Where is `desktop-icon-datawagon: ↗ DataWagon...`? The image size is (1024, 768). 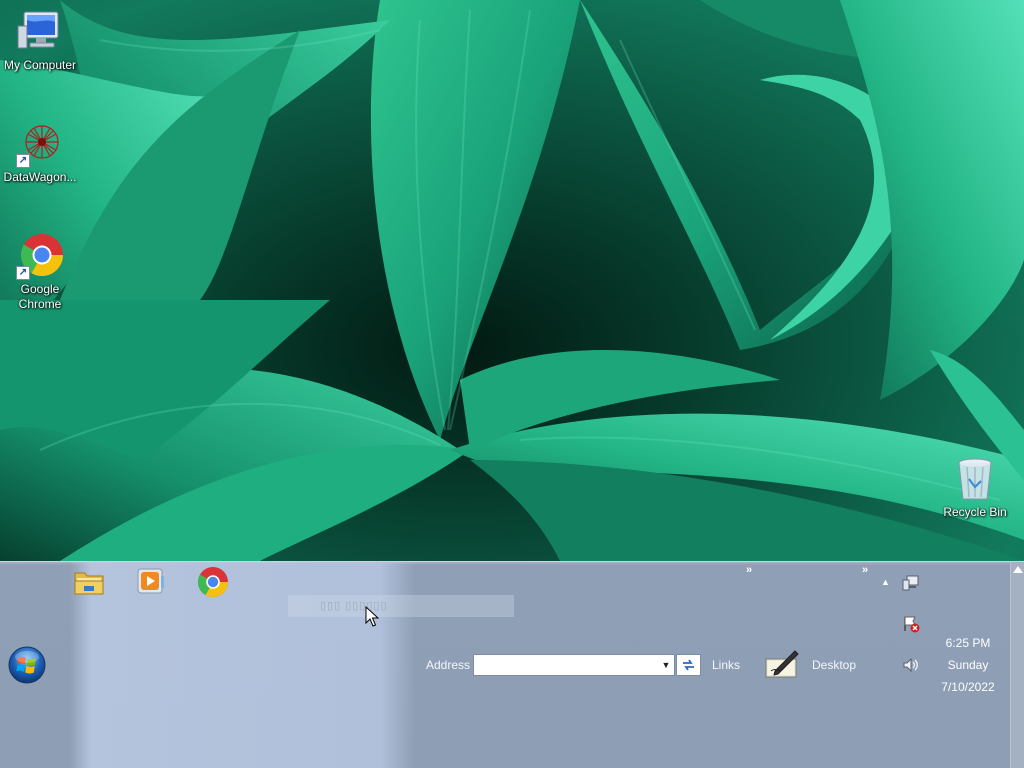
desktop-icon-datawagon: ↗ DataWagon... is located at coordinates (40, 152).